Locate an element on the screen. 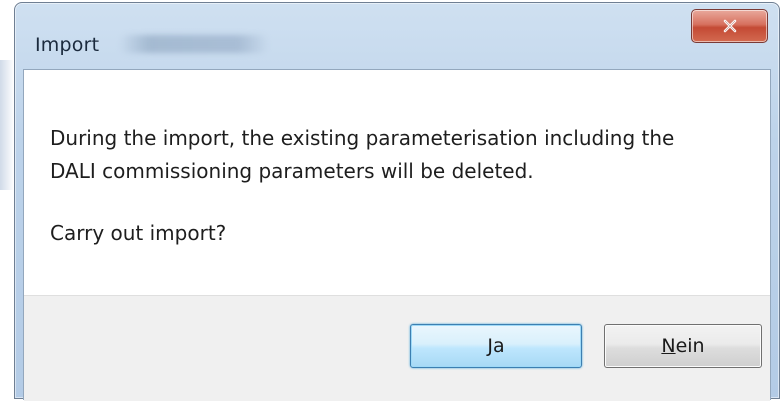  window-title: Import is located at coordinates (67, 45).